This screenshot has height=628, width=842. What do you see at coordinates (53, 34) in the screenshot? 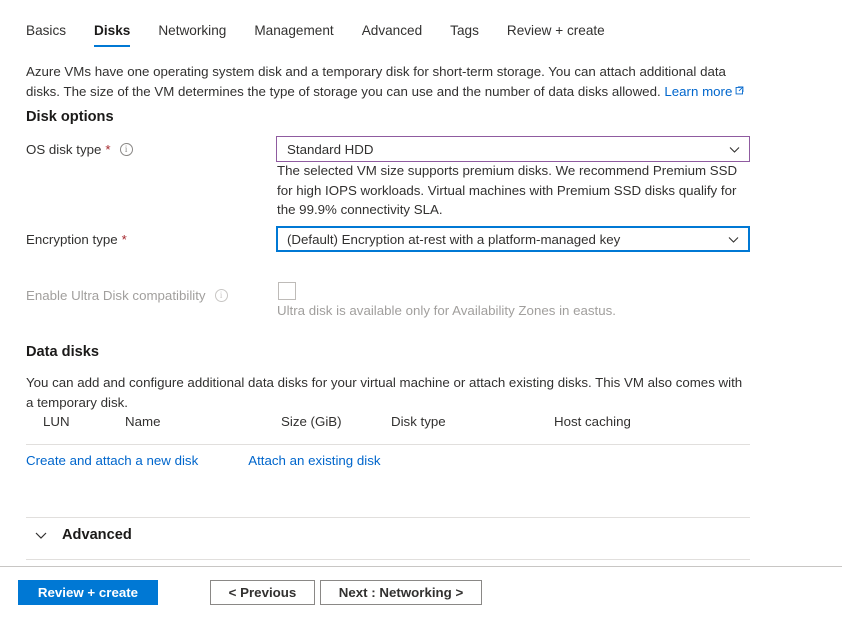
I see `tab-basics: Basics` at bounding box center [53, 34].